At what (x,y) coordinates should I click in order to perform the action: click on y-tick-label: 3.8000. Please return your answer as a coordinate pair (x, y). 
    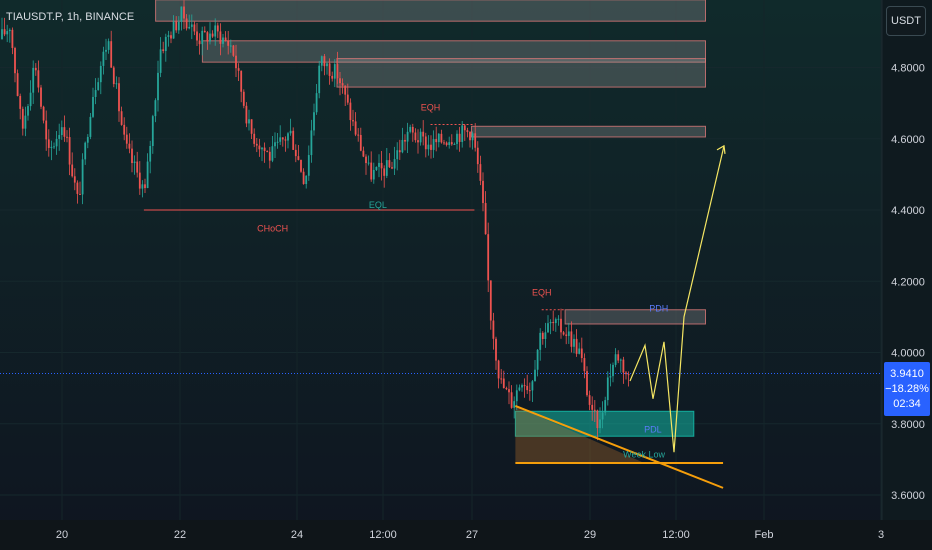
    Looking at the image, I should click on (908, 425).